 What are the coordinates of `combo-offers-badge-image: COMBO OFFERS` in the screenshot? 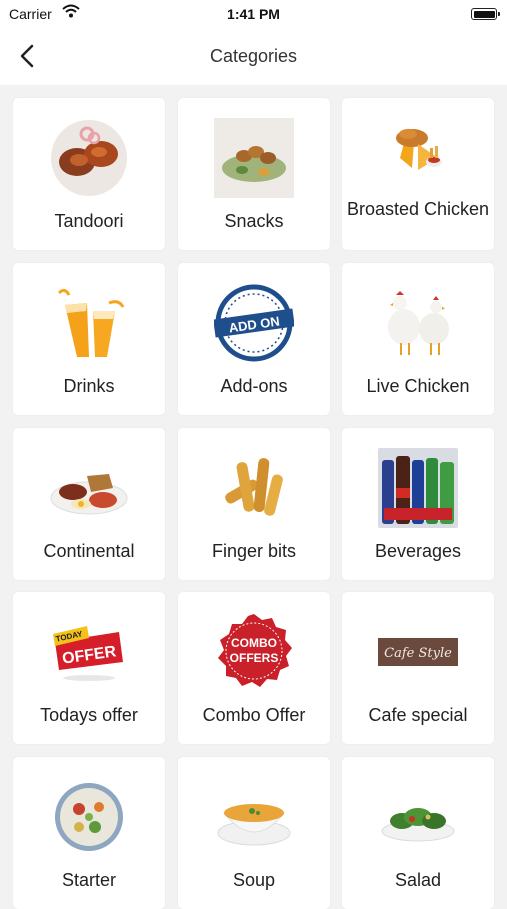 It's located at (255, 650).